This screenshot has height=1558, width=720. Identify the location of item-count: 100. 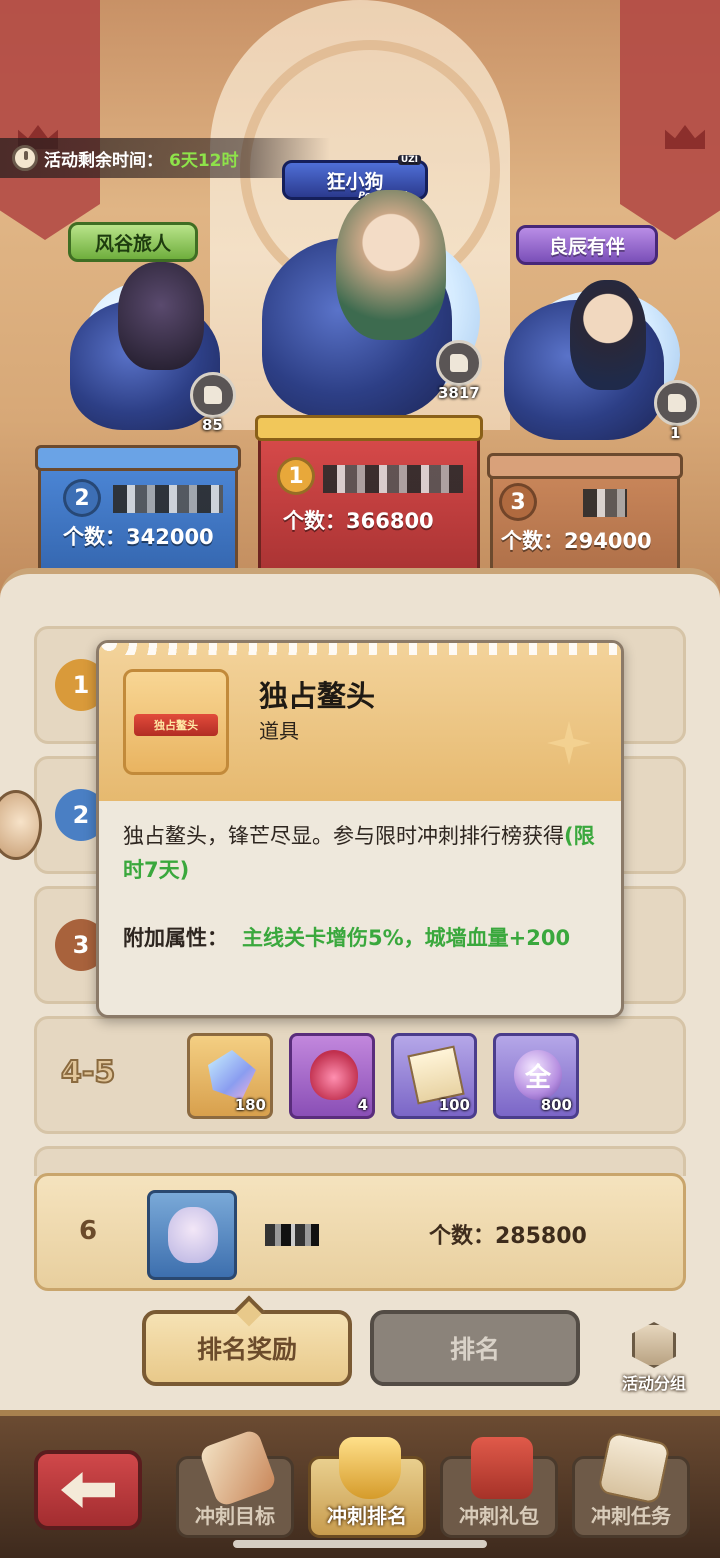
(454, 1105).